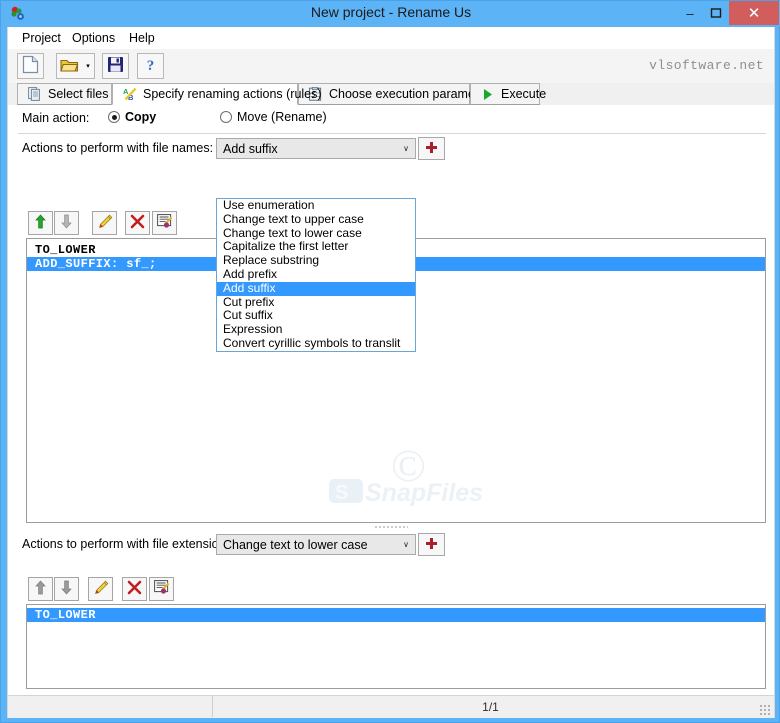  Describe the element at coordinates (316, 302) in the screenshot. I see `dropdown-option: Cut prefix` at that location.